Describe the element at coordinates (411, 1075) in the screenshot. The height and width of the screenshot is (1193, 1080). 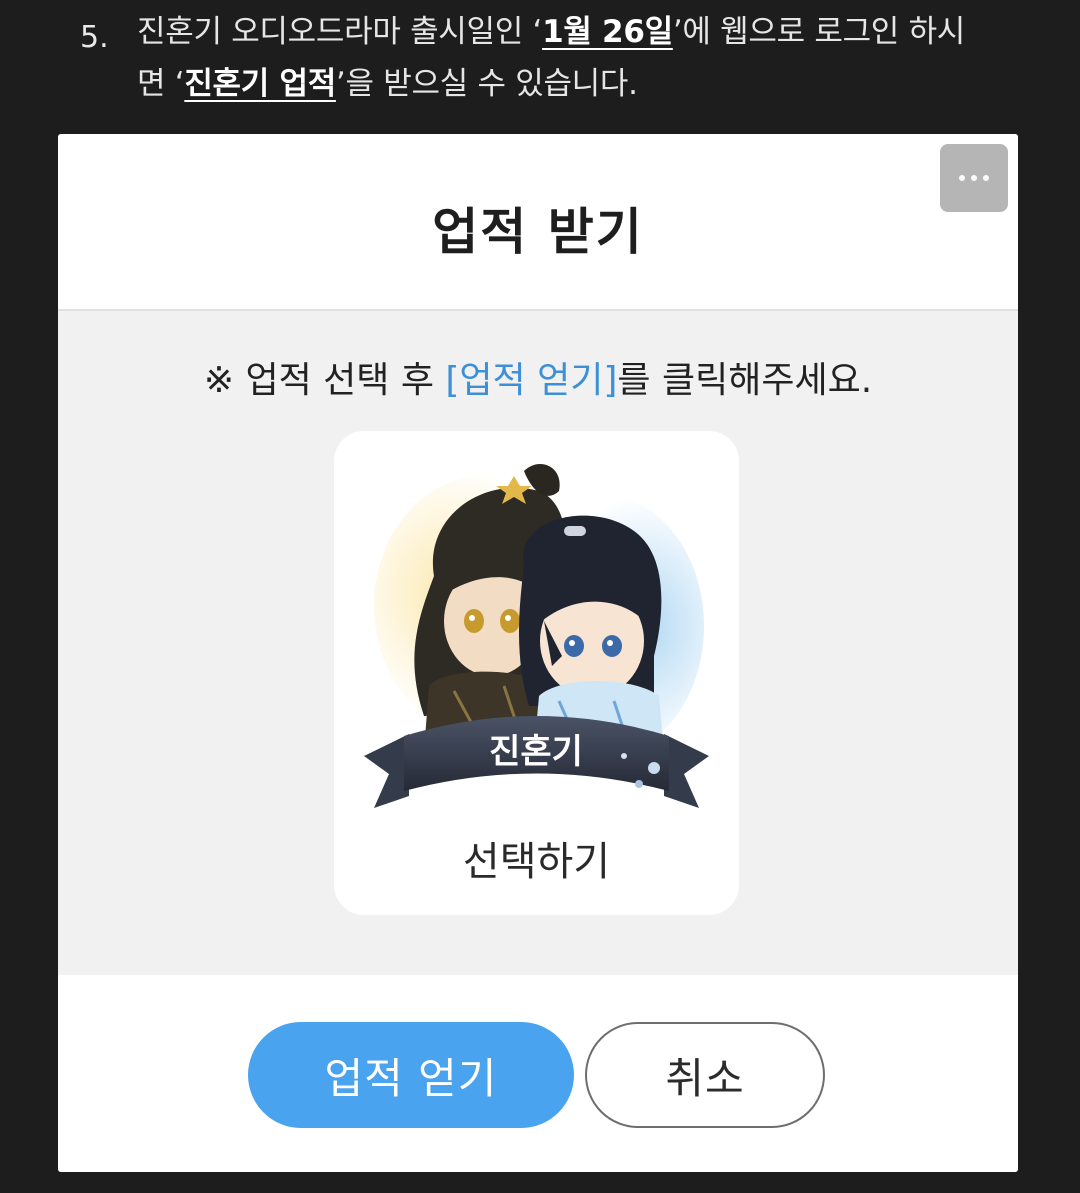
I see `get-achievement-button: 업적 얻기` at that location.